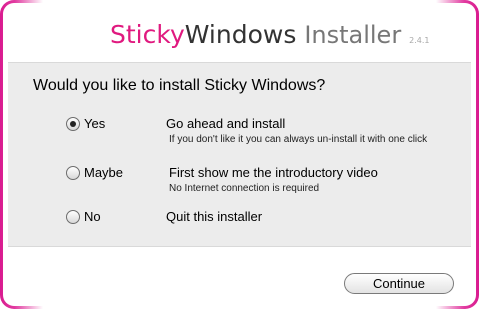 The height and width of the screenshot is (309, 479). Describe the element at coordinates (147, 34) in the screenshot. I see `title-sticky-word: Sticky` at that location.